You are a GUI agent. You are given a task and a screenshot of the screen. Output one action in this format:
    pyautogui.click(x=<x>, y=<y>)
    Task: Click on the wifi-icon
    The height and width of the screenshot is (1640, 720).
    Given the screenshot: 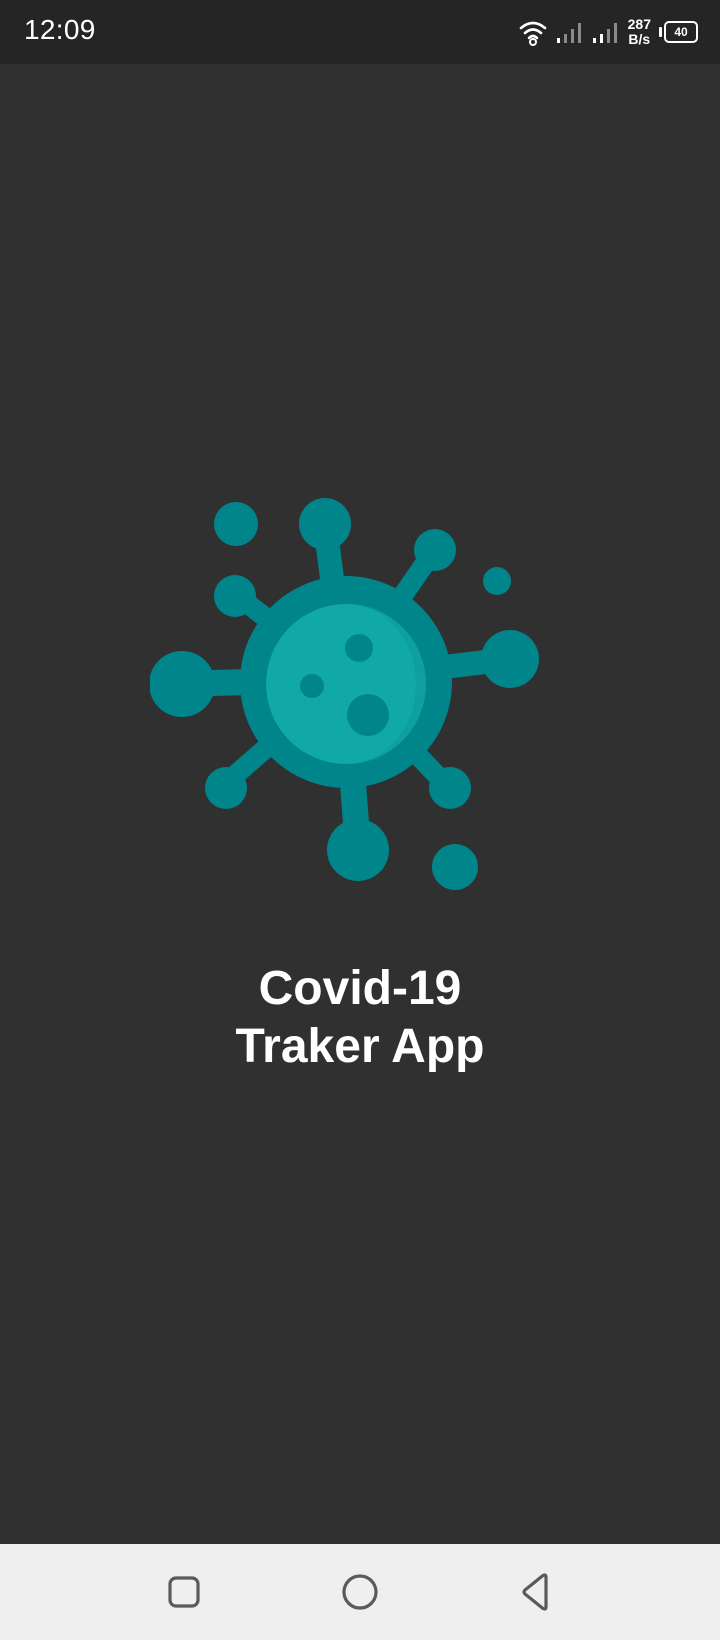 What is the action you would take?
    pyautogui.click(x=532, y=33)
    